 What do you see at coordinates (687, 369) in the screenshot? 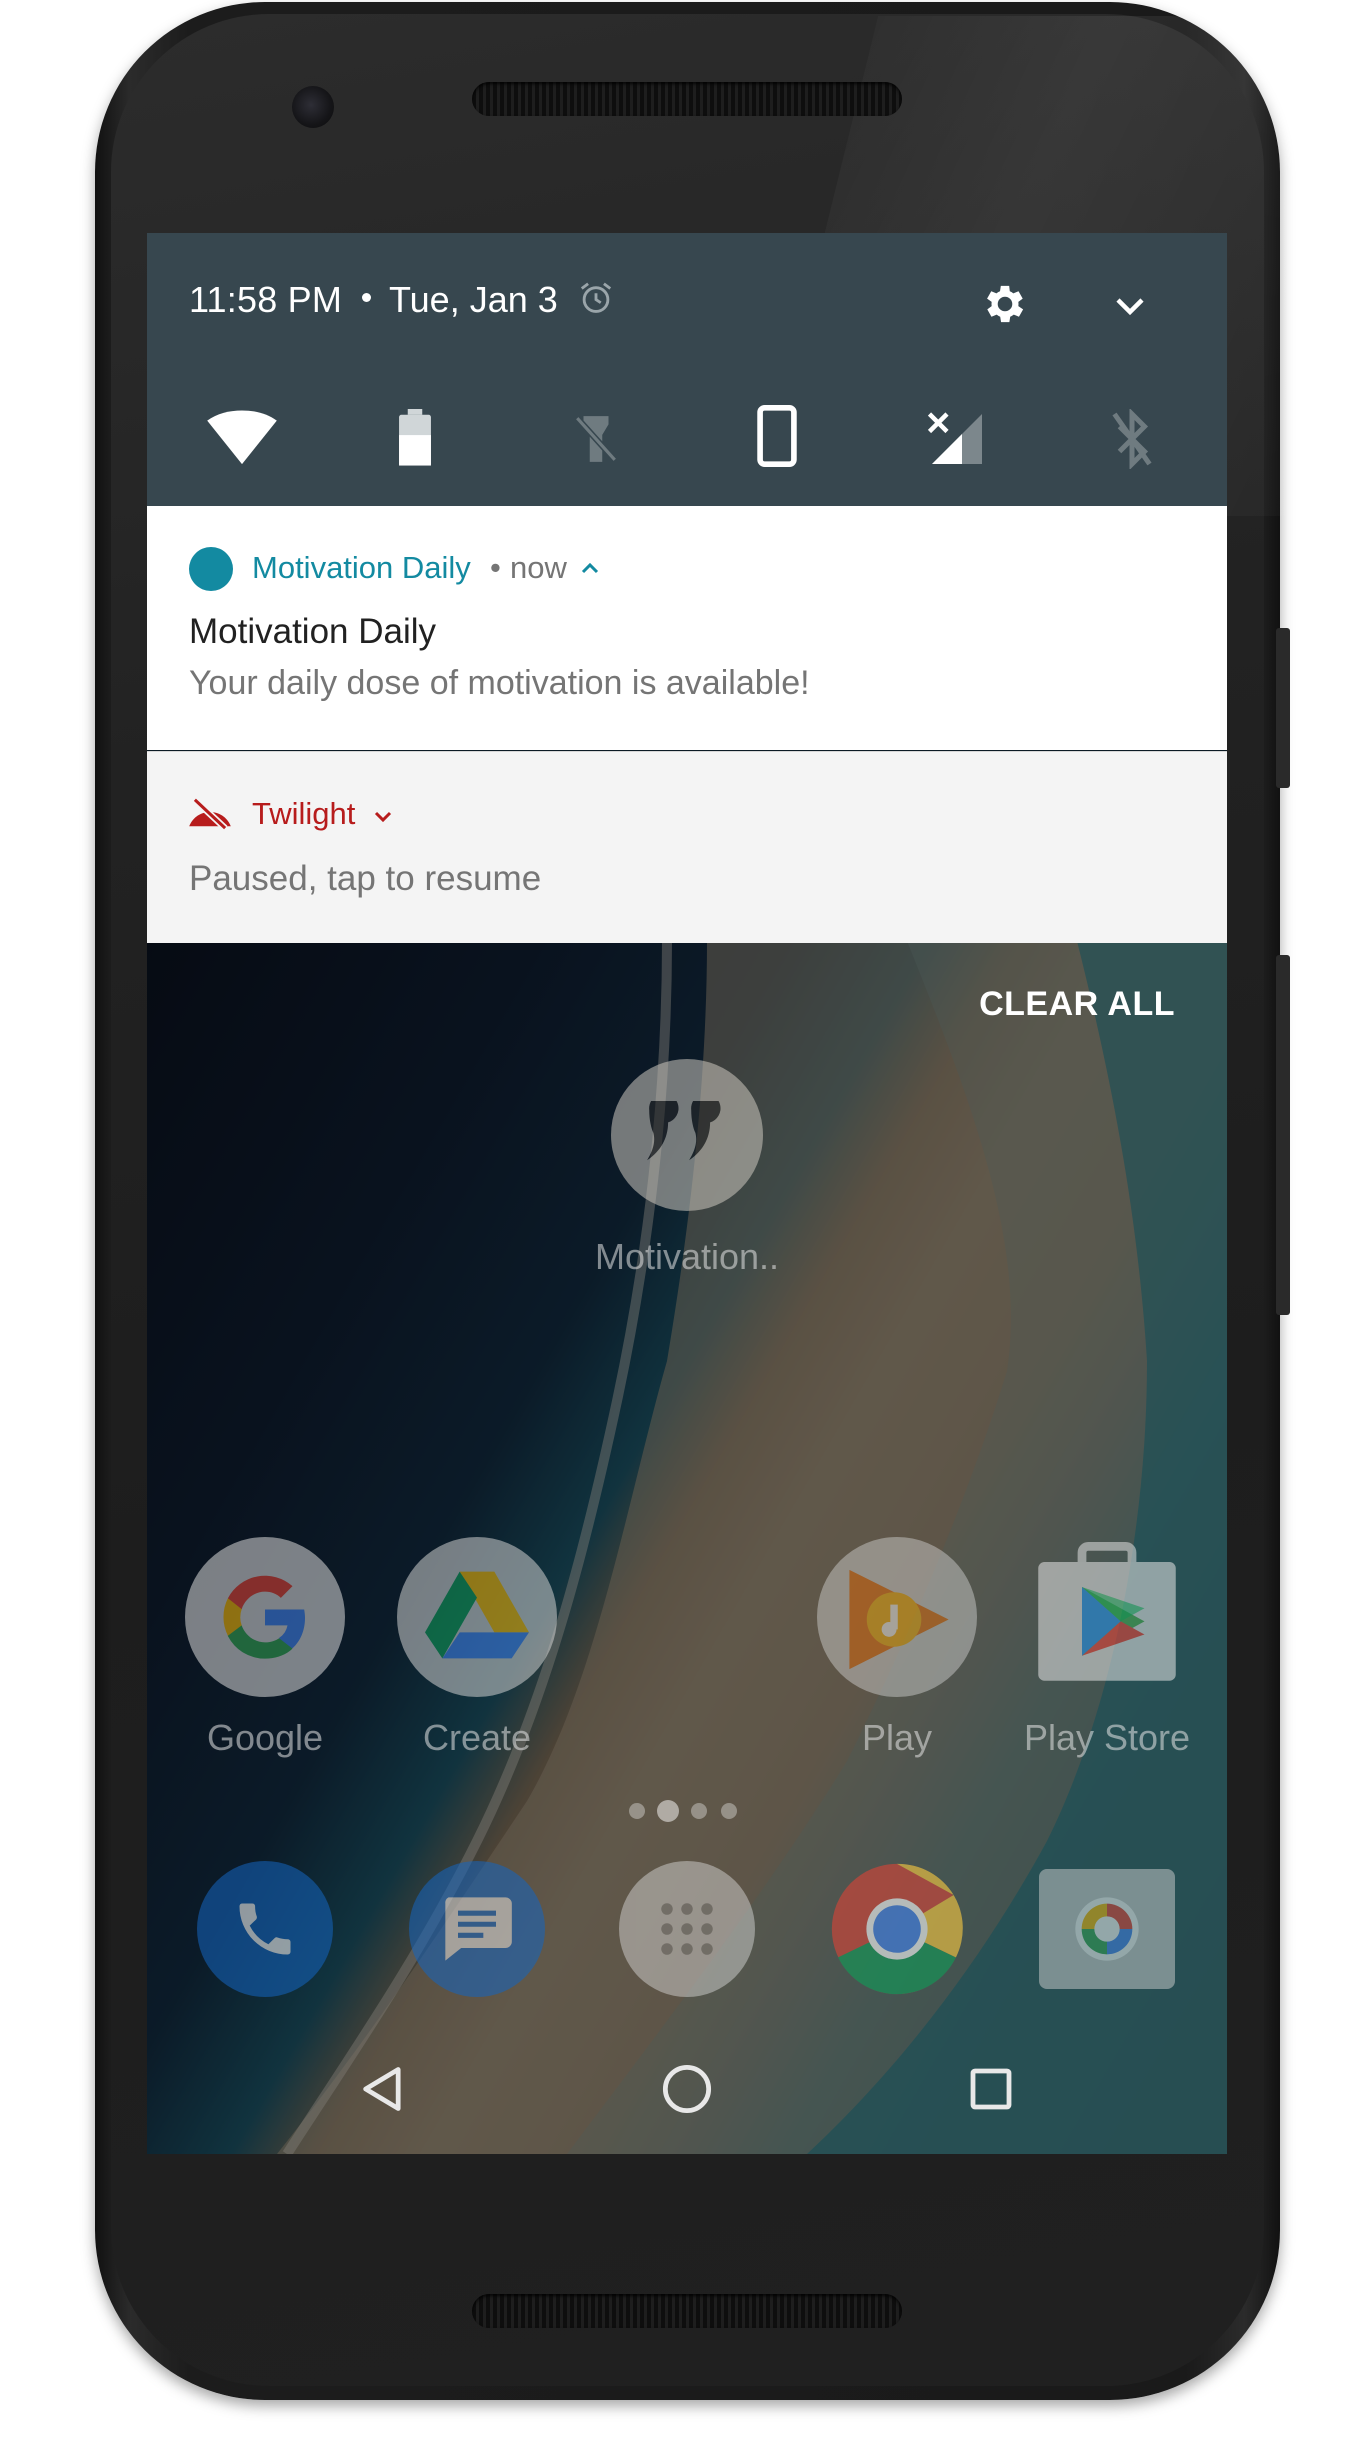
I see `quick-settings-header: 11:58 PM Tue, Jan 3` at bounding box center [687, 369].